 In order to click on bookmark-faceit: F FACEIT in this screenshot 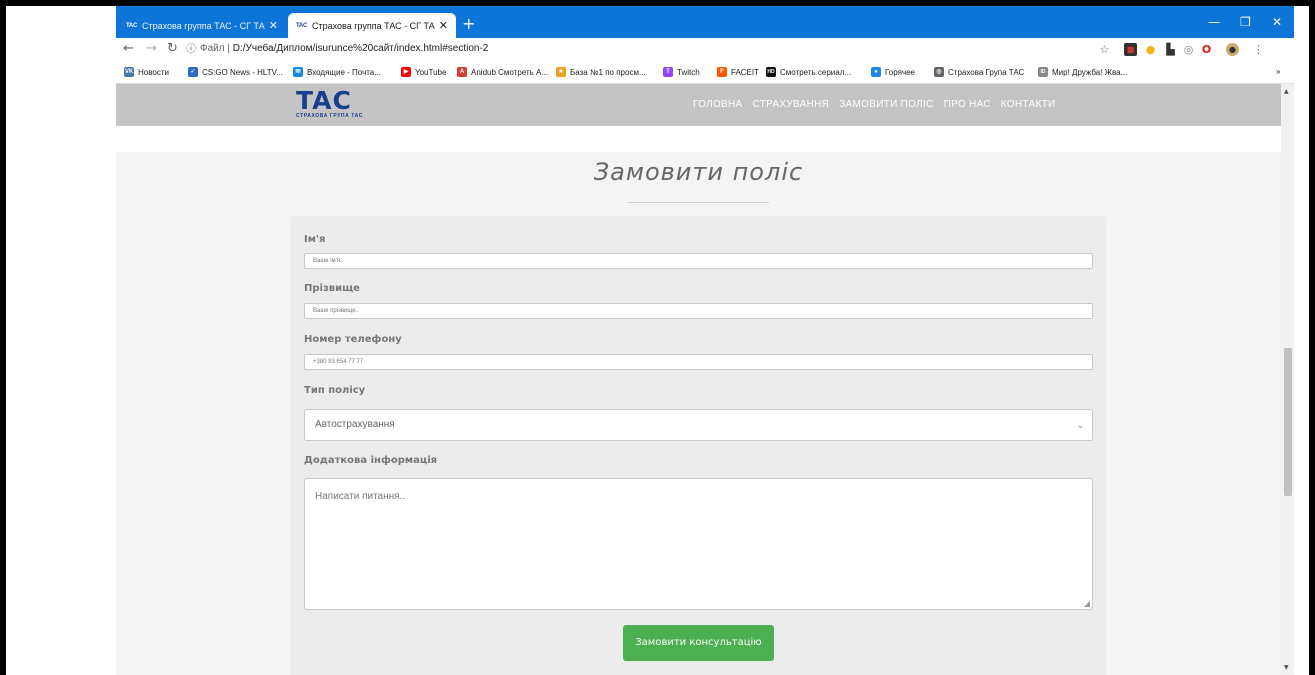, I will do `click(738, 72)`.